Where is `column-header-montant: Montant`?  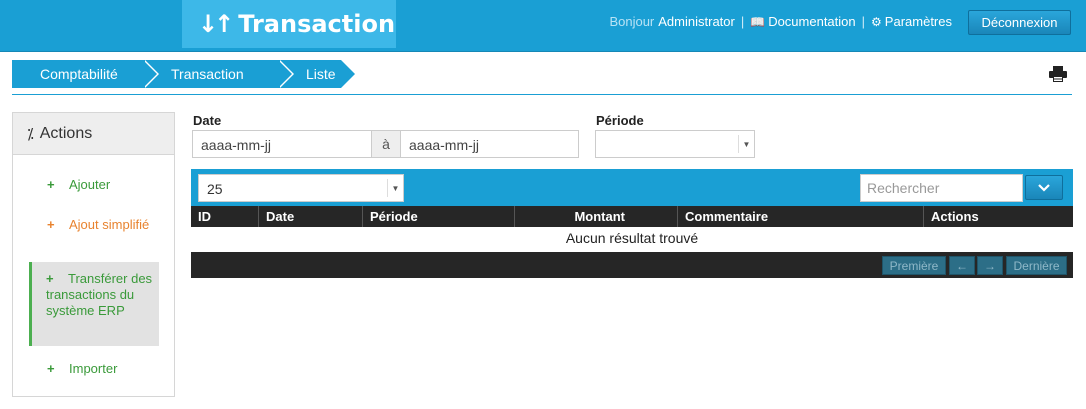 column-header-montant: Montant is located at coordinates (596, 216).